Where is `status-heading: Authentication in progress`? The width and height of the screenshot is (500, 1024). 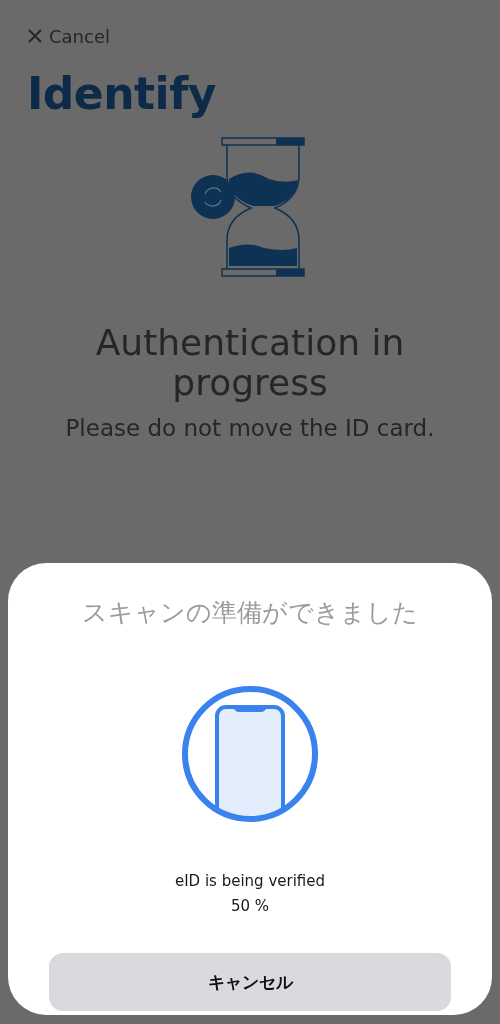
status-heading: Authentication in progress is located at coordinates (250, 363).